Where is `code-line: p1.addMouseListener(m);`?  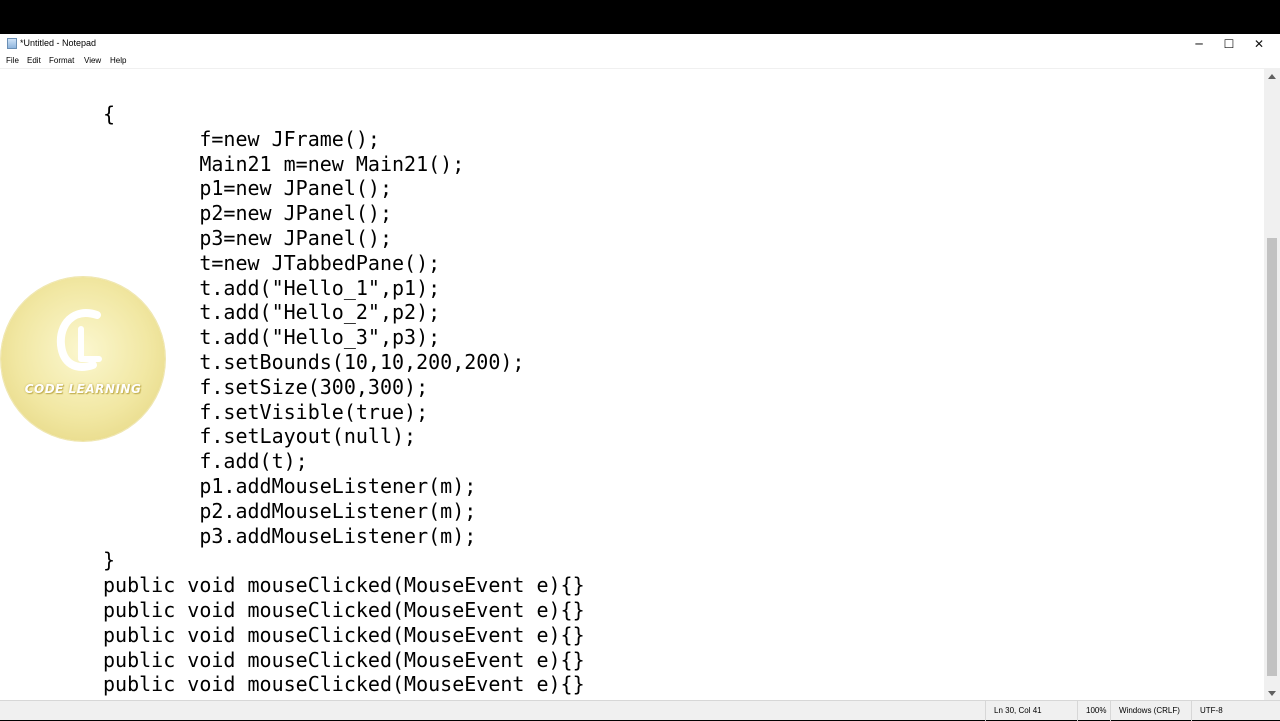 code-line: p1.addMouseListener(m); is located at coordinates (290, 485).